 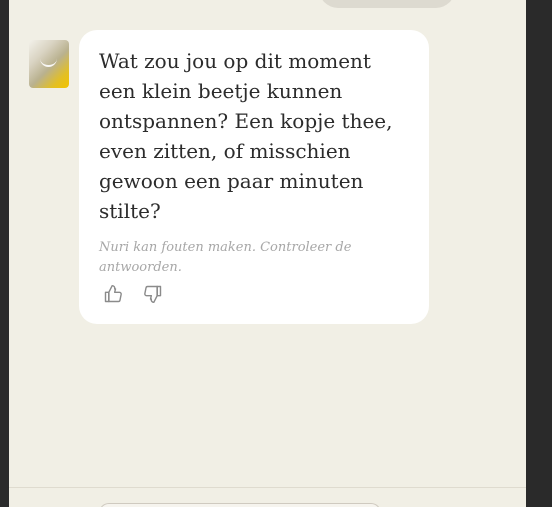 I want to click on previous-message-bubble, so click(x=387, y=4).